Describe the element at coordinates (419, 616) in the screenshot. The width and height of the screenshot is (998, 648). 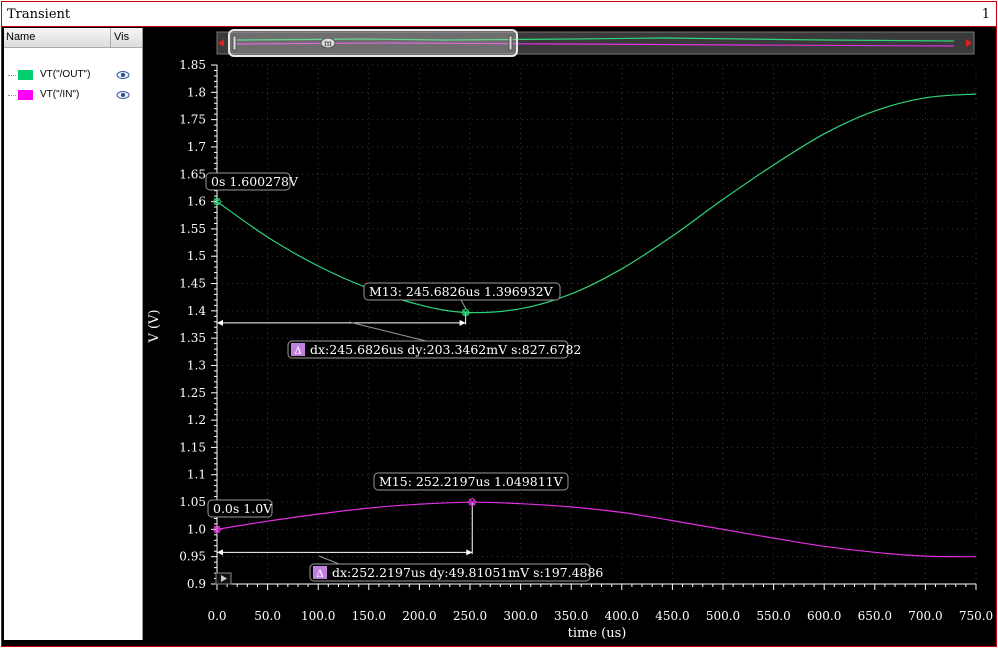
I see `x-tick-label: 200.0` at that location.